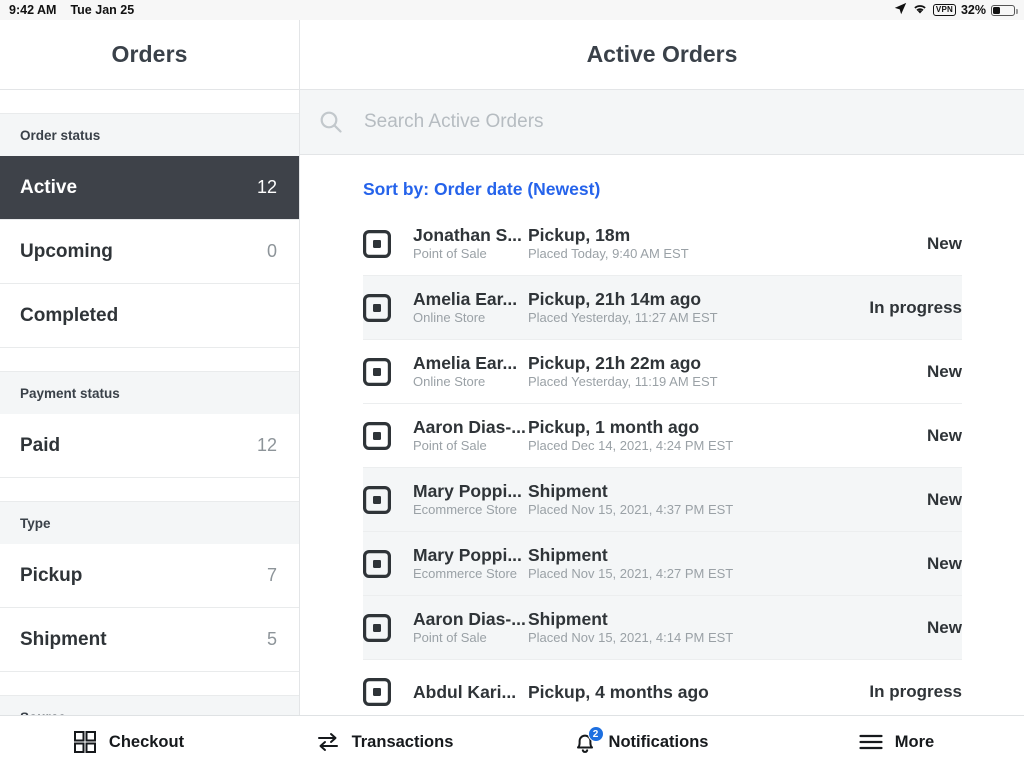 The image size is (1024, 768). What do you see at coordinates (595, 734) in the screenshot?
I see `notification-badge: 2` at bounding box center [595, 734].